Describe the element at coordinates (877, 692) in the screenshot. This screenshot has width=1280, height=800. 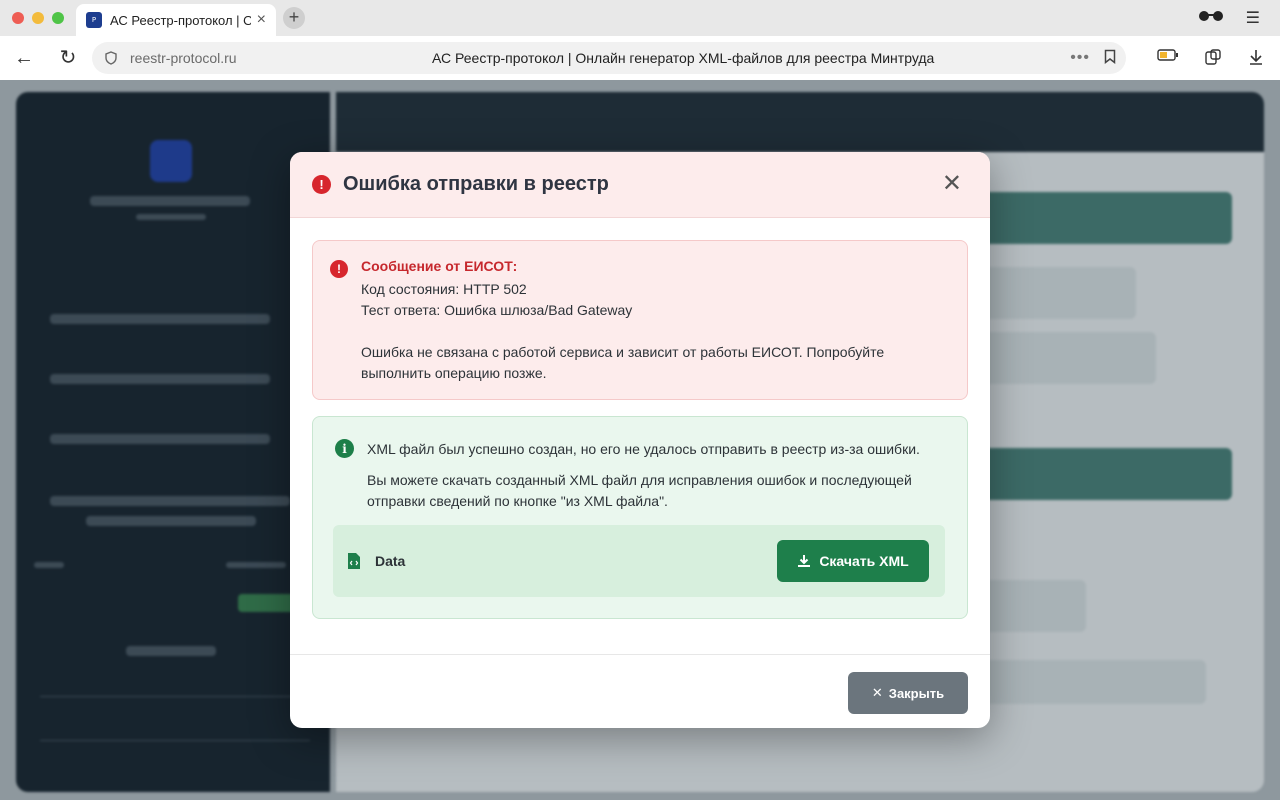
I see `close-x-icon: ✕` at that location.